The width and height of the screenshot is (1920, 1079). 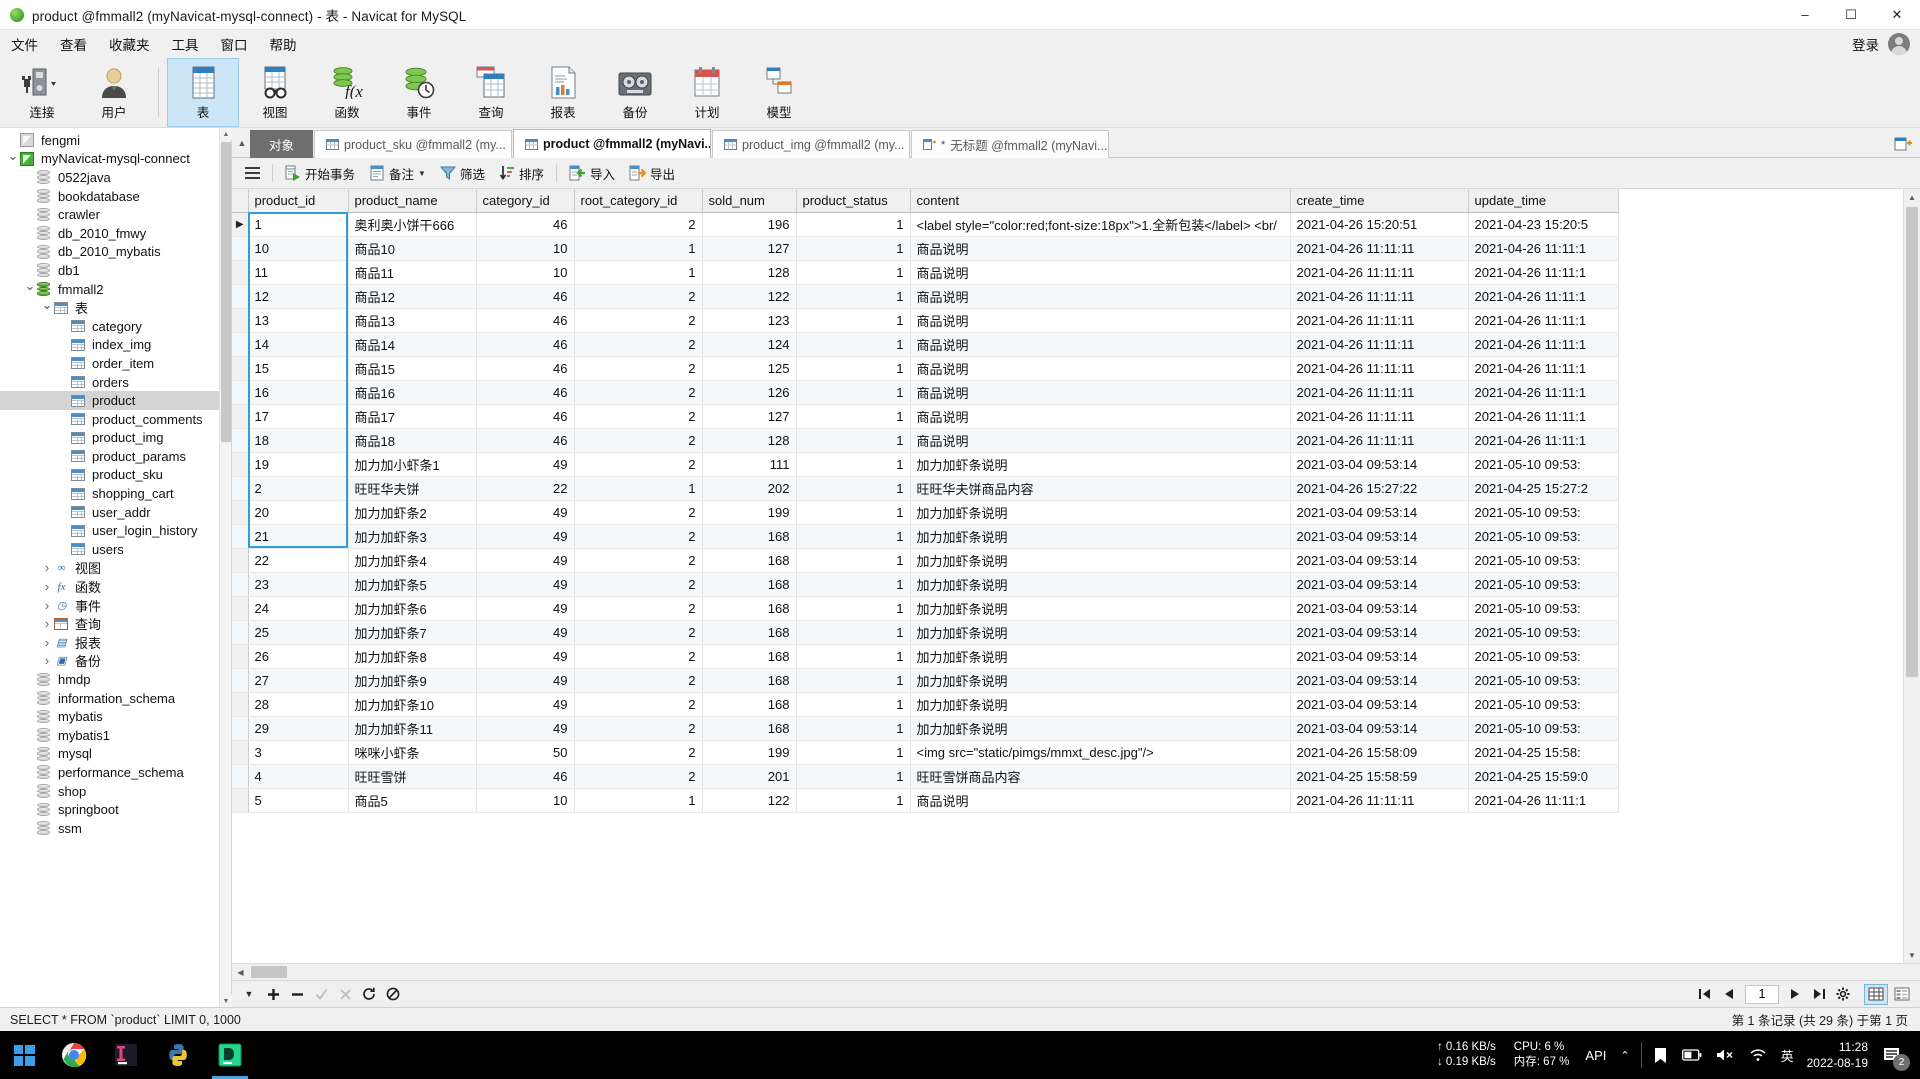 I want to click on menu-file: 文件, so click(x=24, y=44).